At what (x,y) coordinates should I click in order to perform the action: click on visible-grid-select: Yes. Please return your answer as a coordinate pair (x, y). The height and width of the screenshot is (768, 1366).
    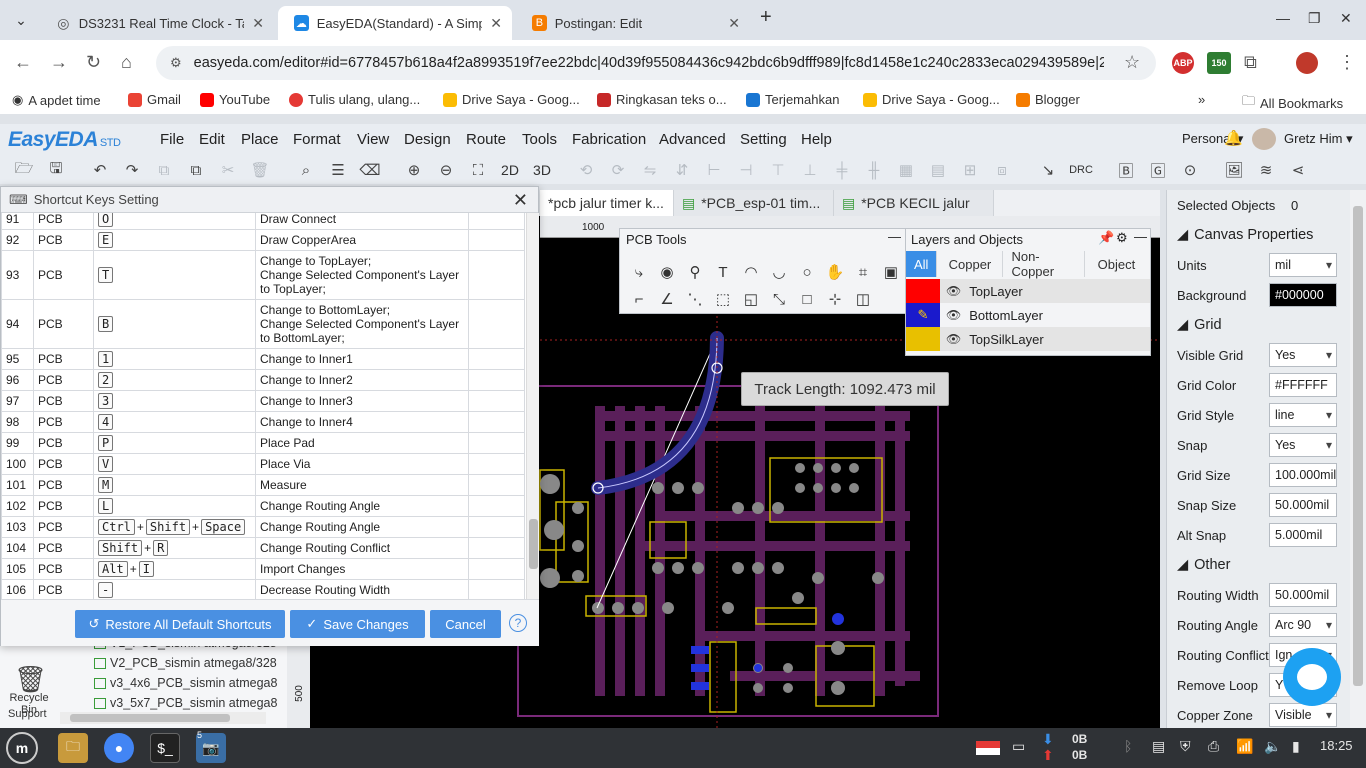
    Looking at the image, I should click on (1303, 355).